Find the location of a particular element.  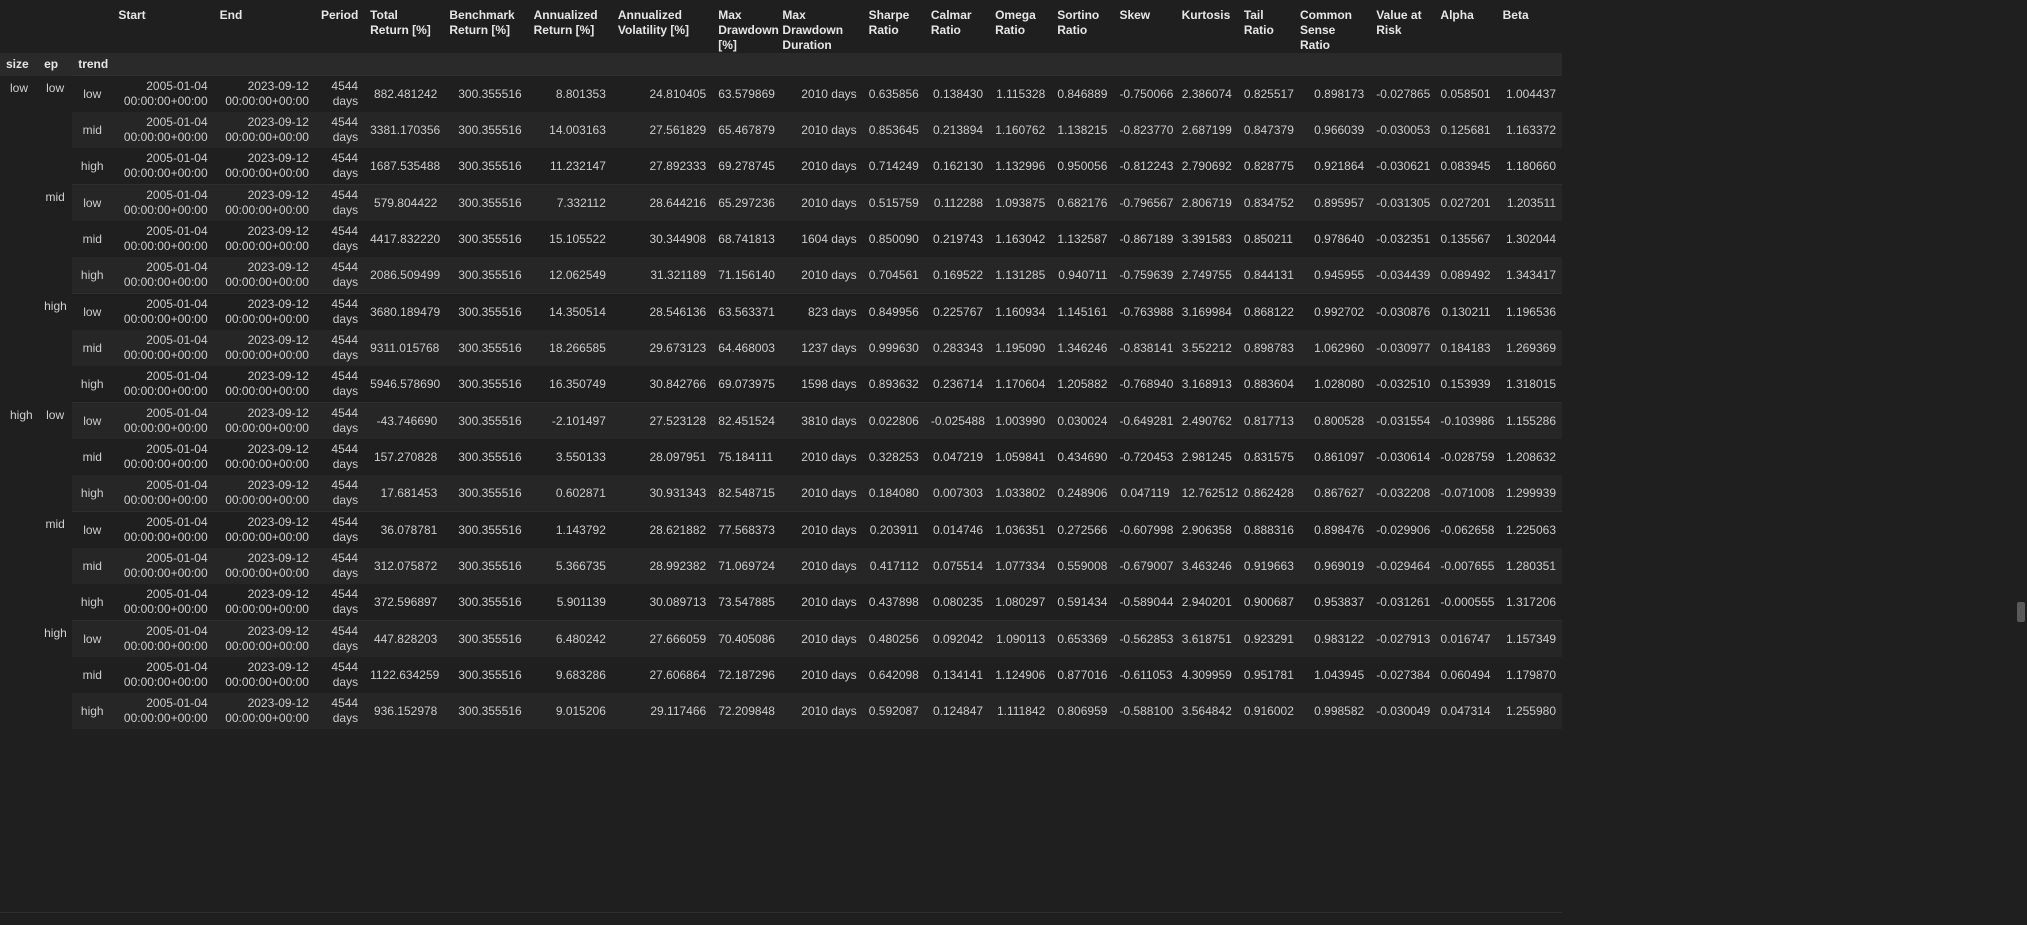

sharpe-cell: 0.714249 is located at coordinates (893, 166).